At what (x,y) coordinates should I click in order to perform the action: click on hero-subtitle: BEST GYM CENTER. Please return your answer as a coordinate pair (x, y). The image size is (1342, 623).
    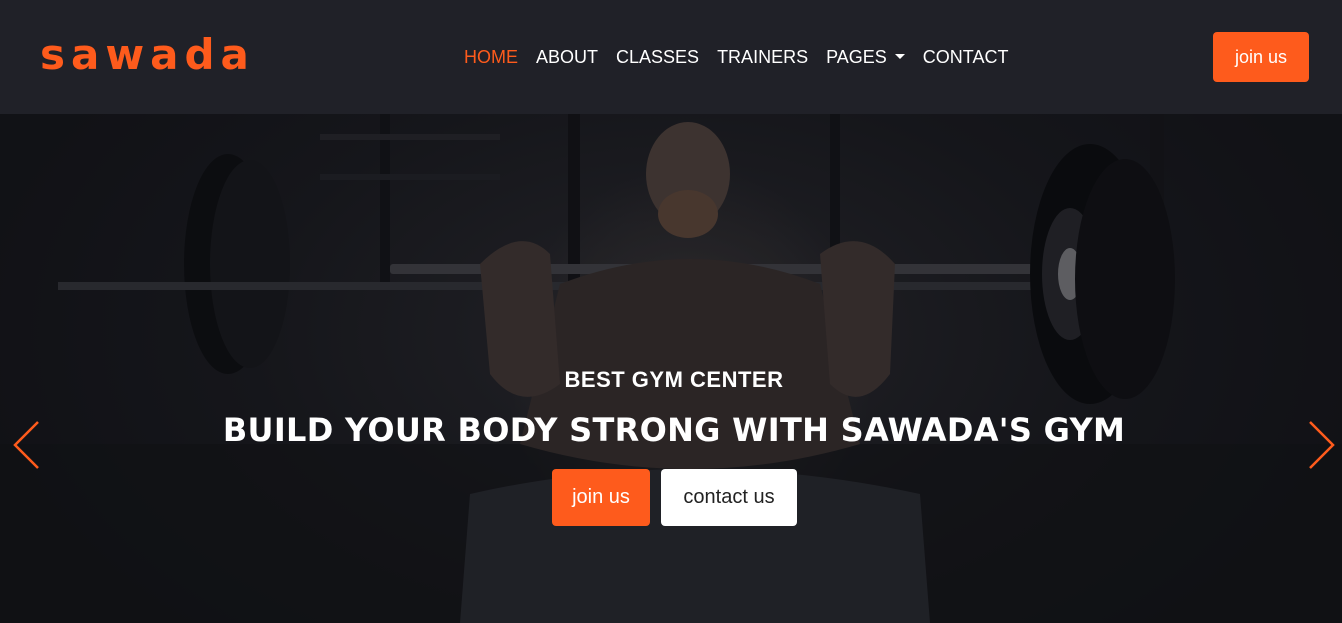
    Looking at the image, I should click on (674, 379).